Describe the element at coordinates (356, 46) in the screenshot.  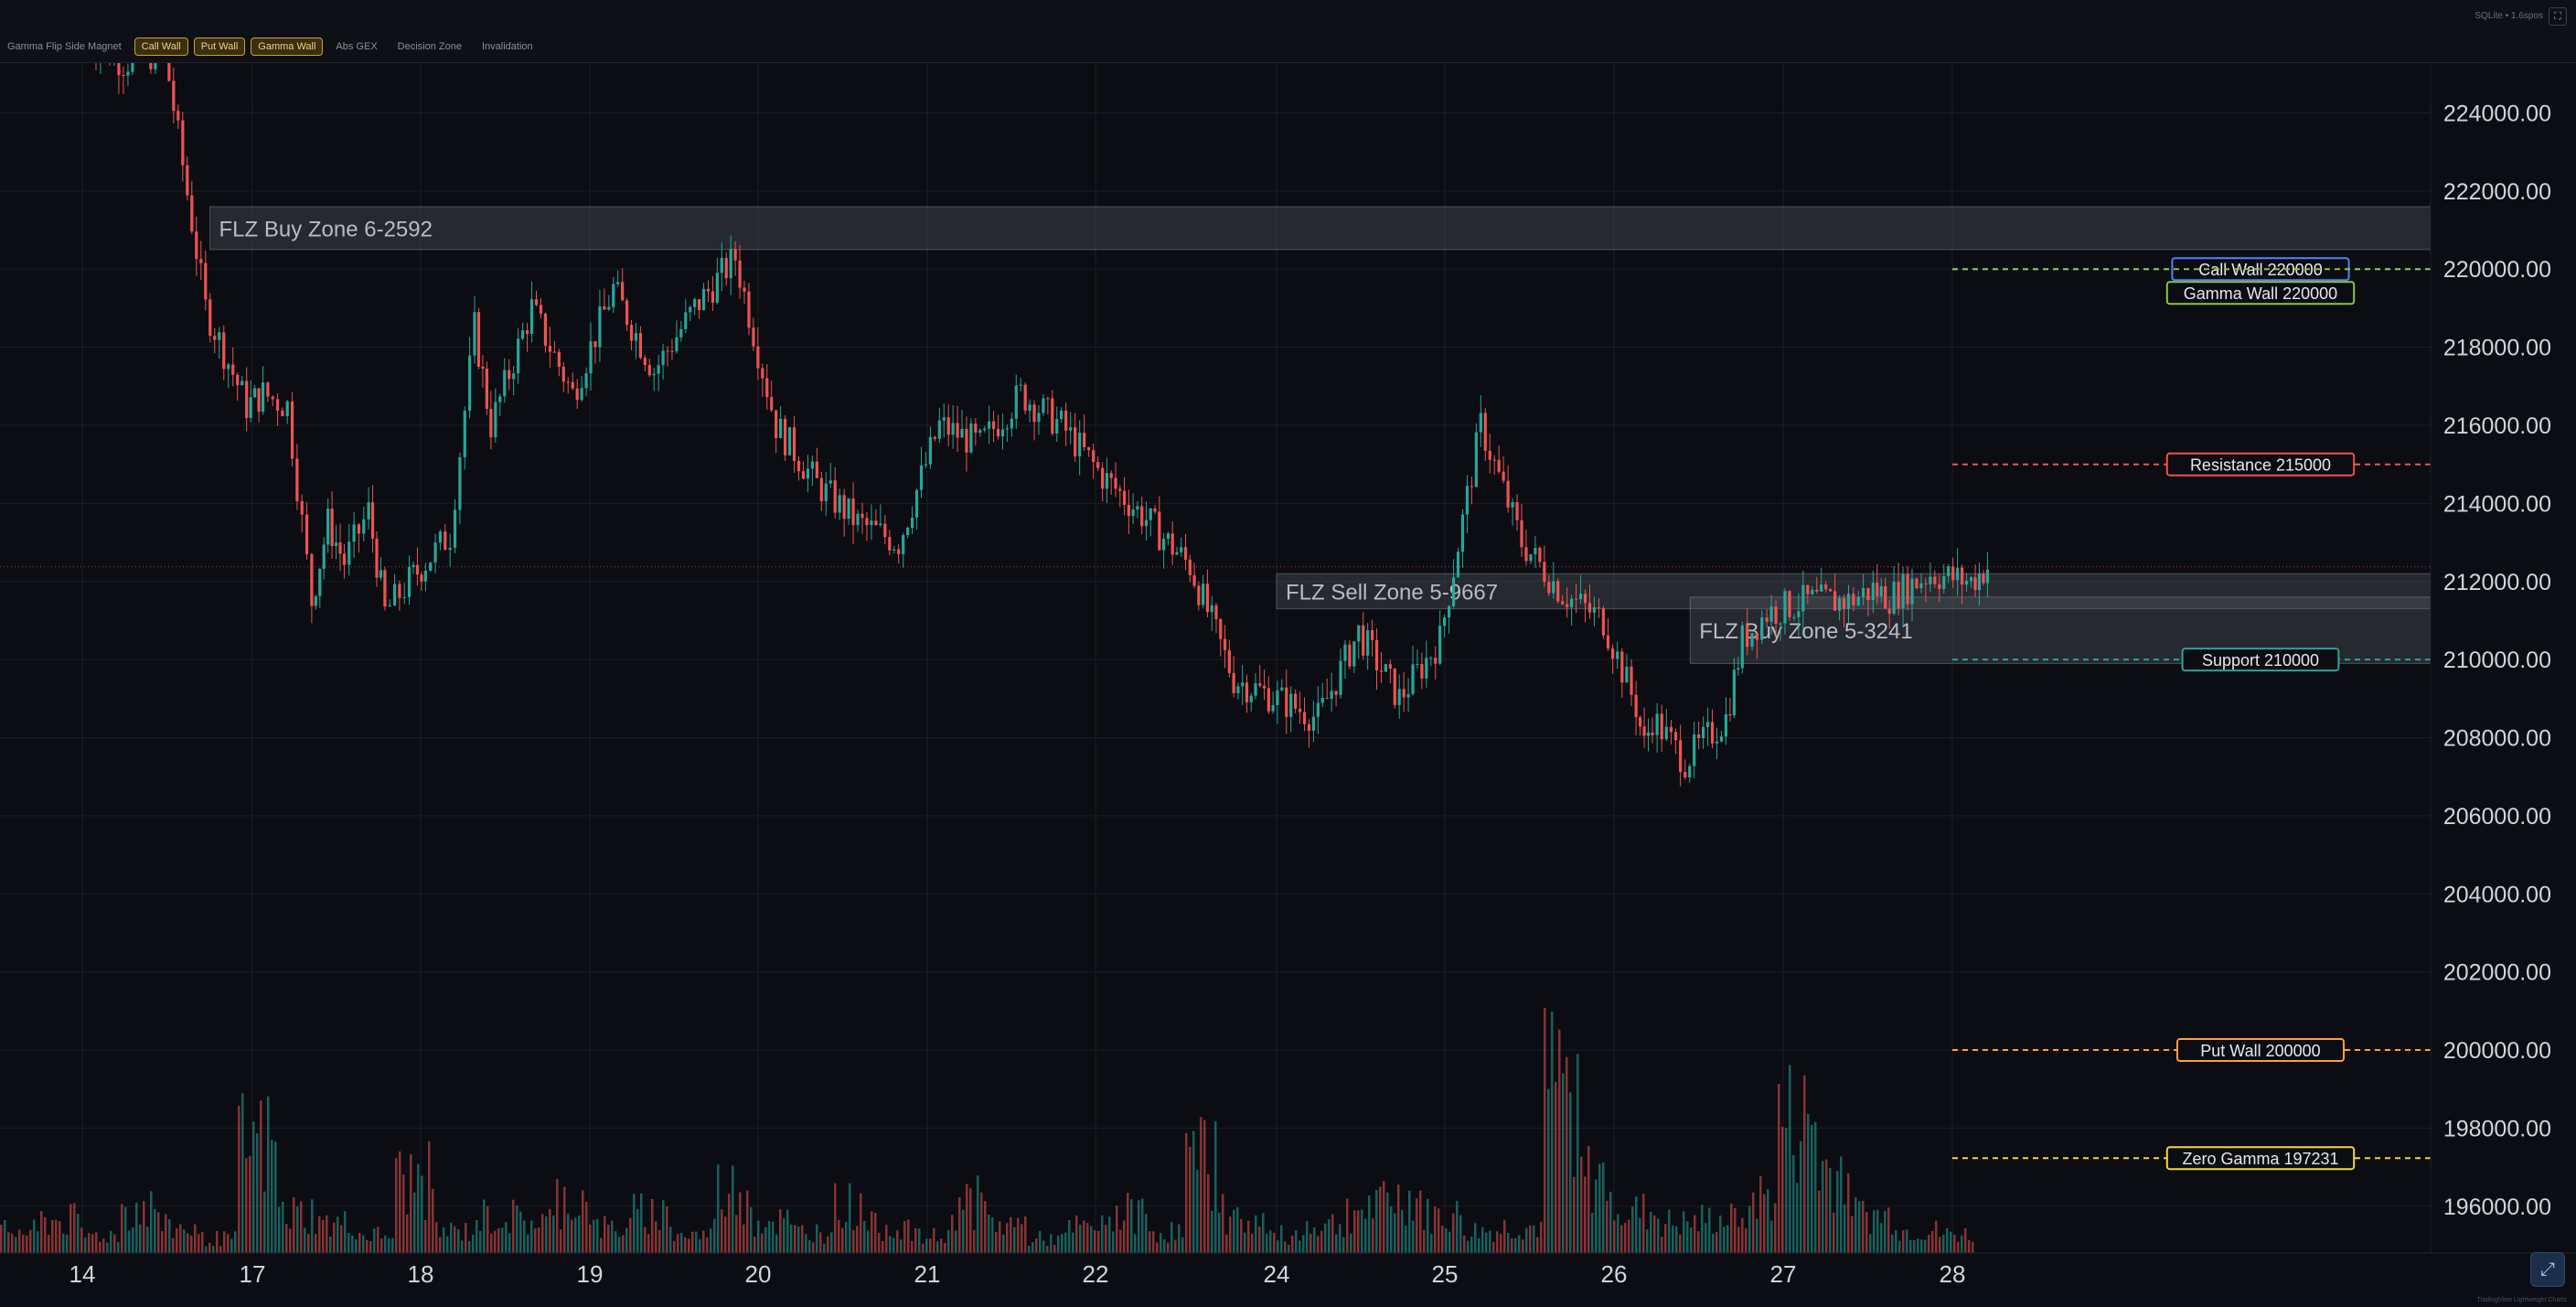
I see `toggle-abs-gex: Abs GEX` at that location.